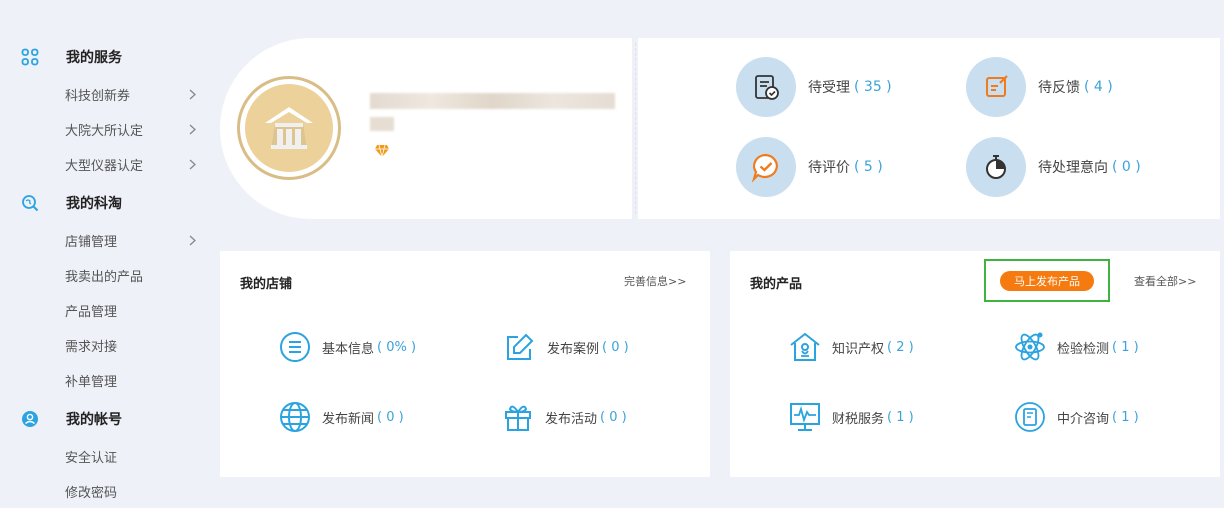 The height and width of the screenshot is (508, 1224). What do you see at coordinates (829, 168) in the screenshot?
I see `status-label: 待评价` at bounding box center [829, 168].